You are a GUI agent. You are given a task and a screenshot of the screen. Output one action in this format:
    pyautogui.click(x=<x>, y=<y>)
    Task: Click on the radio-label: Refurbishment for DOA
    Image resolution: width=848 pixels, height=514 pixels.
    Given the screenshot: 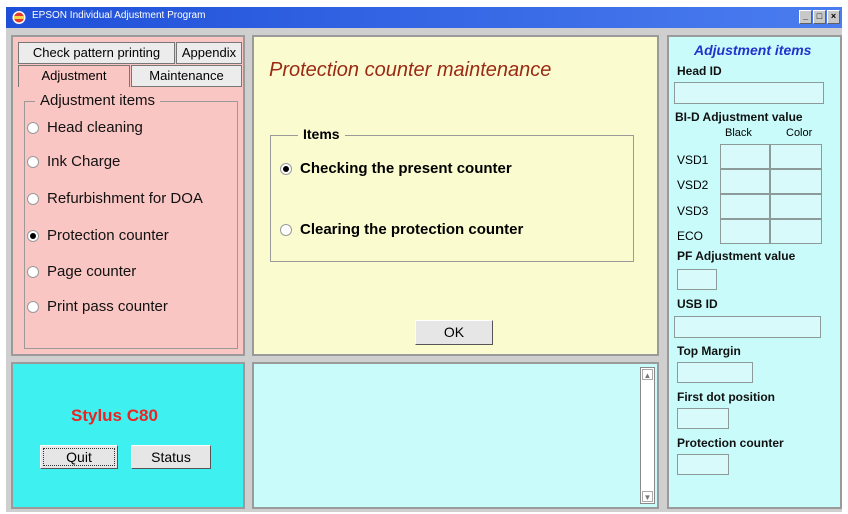 What is the action you would take?
    pyautogui.click(x=125, y=198)
    